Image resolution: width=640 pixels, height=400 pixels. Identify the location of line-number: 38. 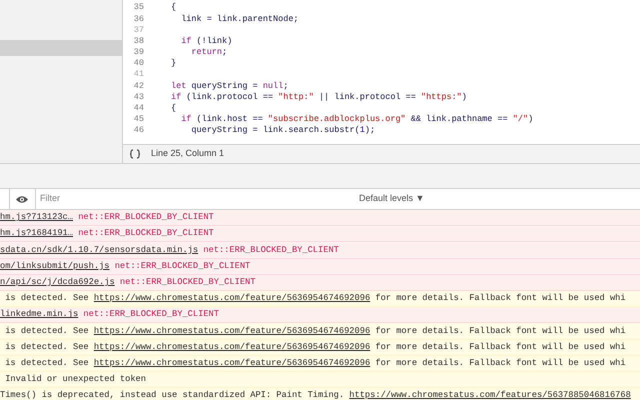
(138, 41).